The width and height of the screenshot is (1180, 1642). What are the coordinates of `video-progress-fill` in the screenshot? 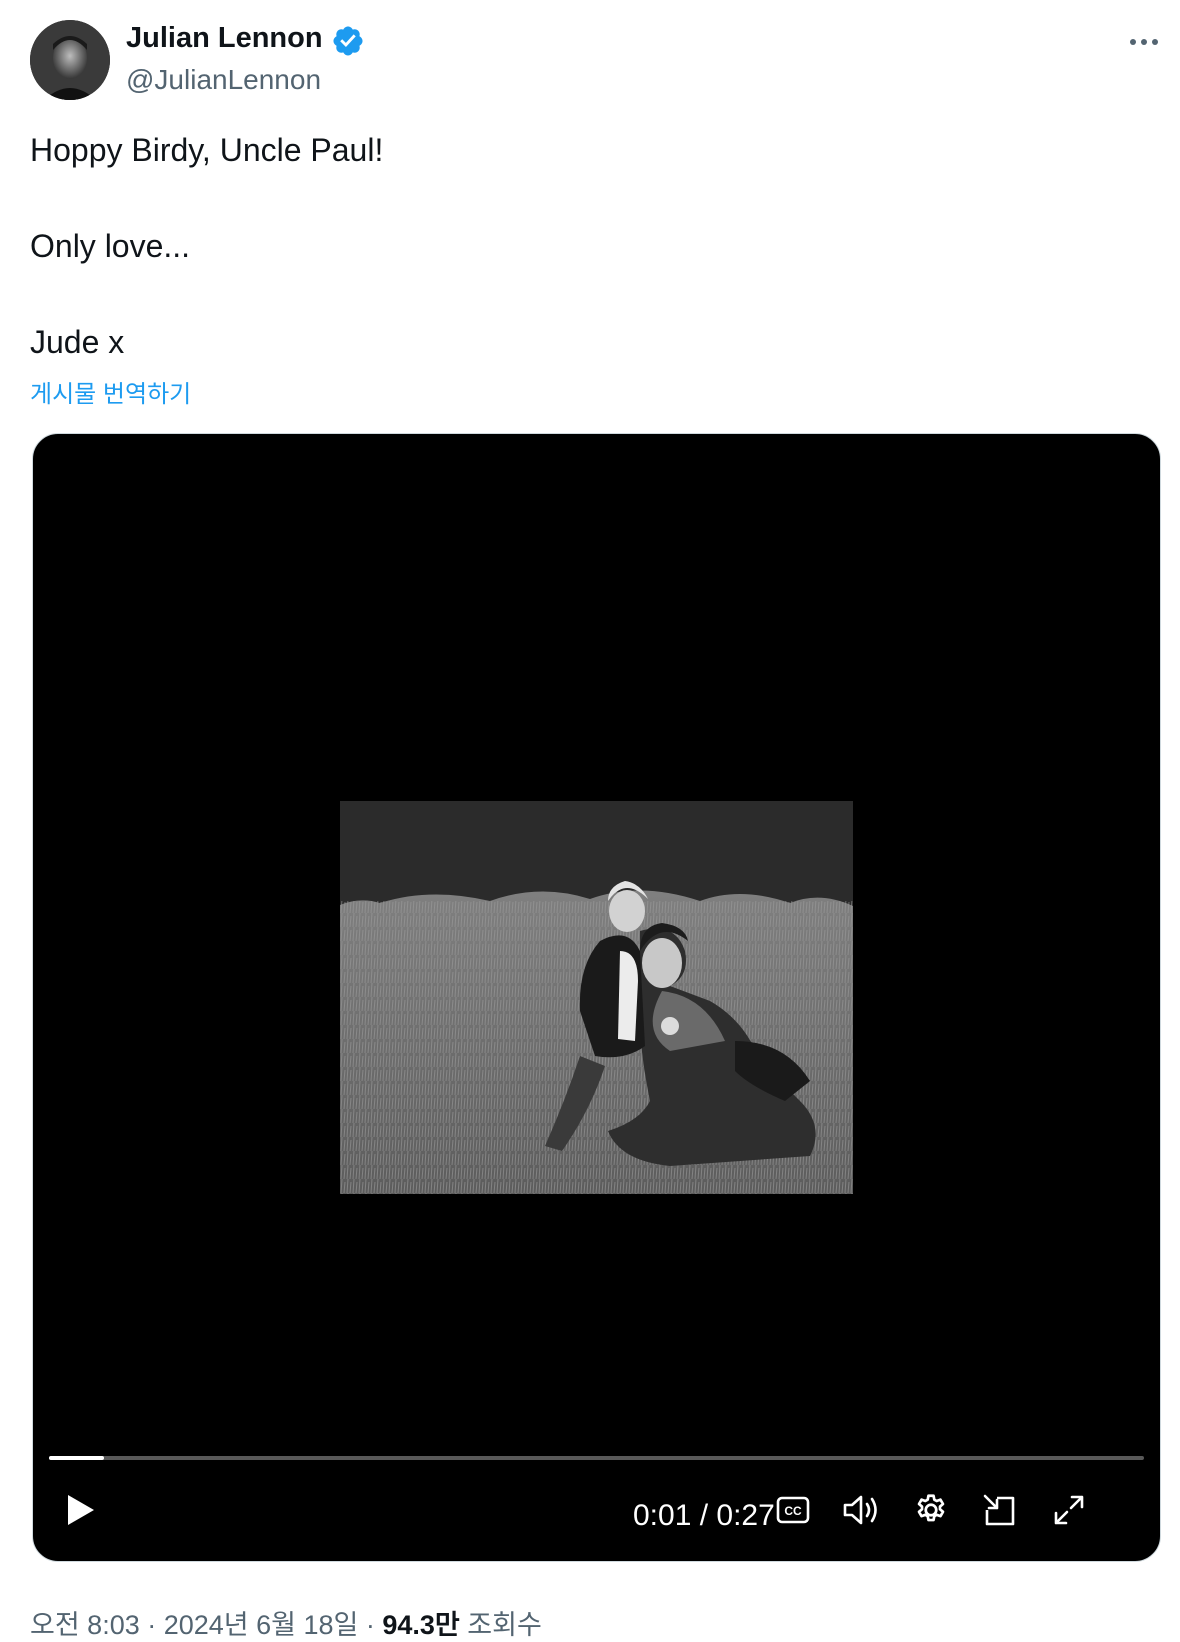 It's located at (76, 1458).